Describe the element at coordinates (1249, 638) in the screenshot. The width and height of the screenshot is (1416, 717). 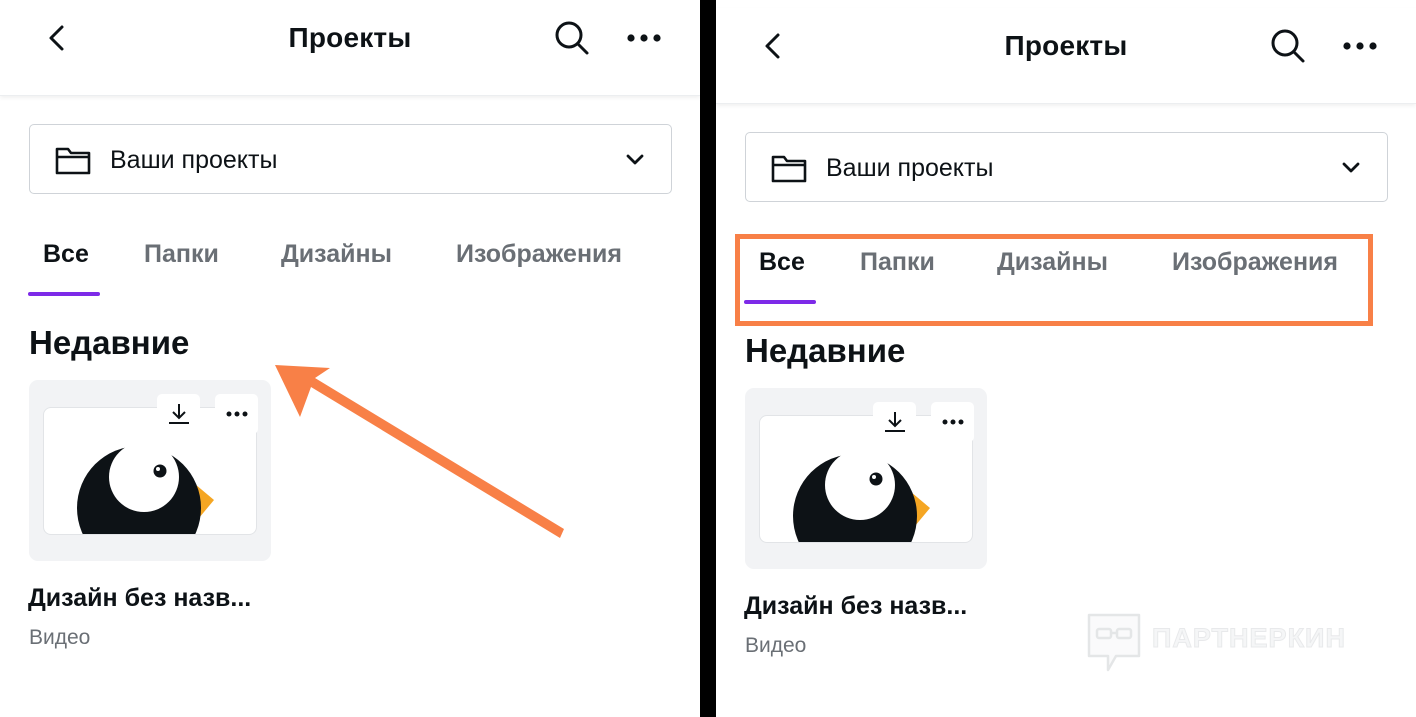
I see `watermark-text: ПАРТНЕРКИН` at that location.